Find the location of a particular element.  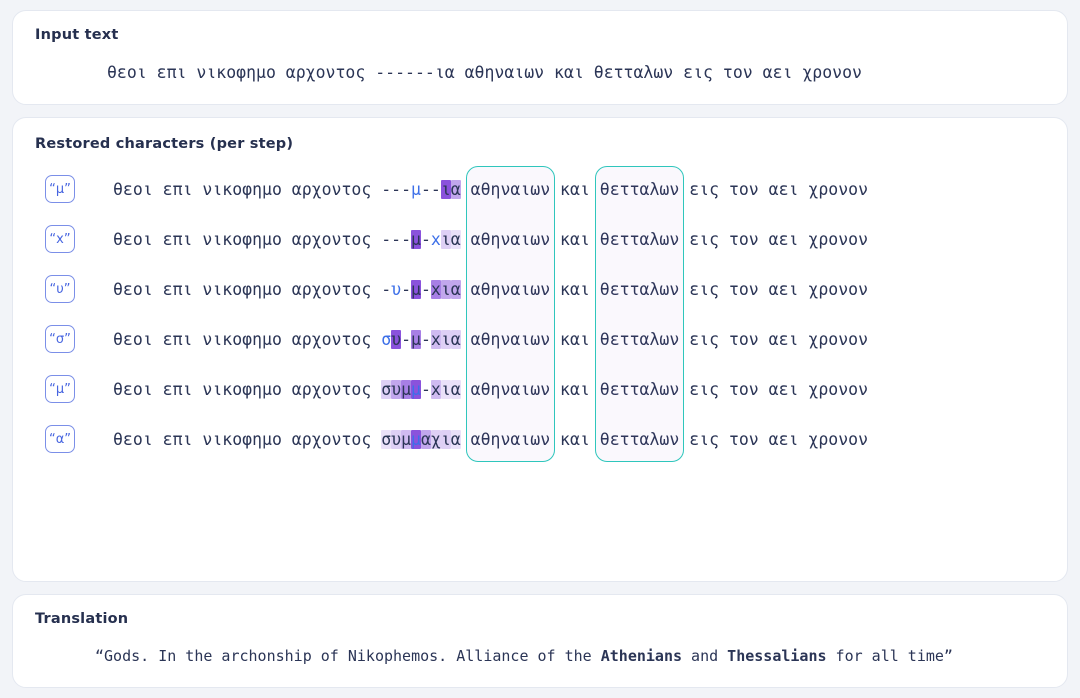

step-gap: ---μ--ια is located at coordinates (421, 189).